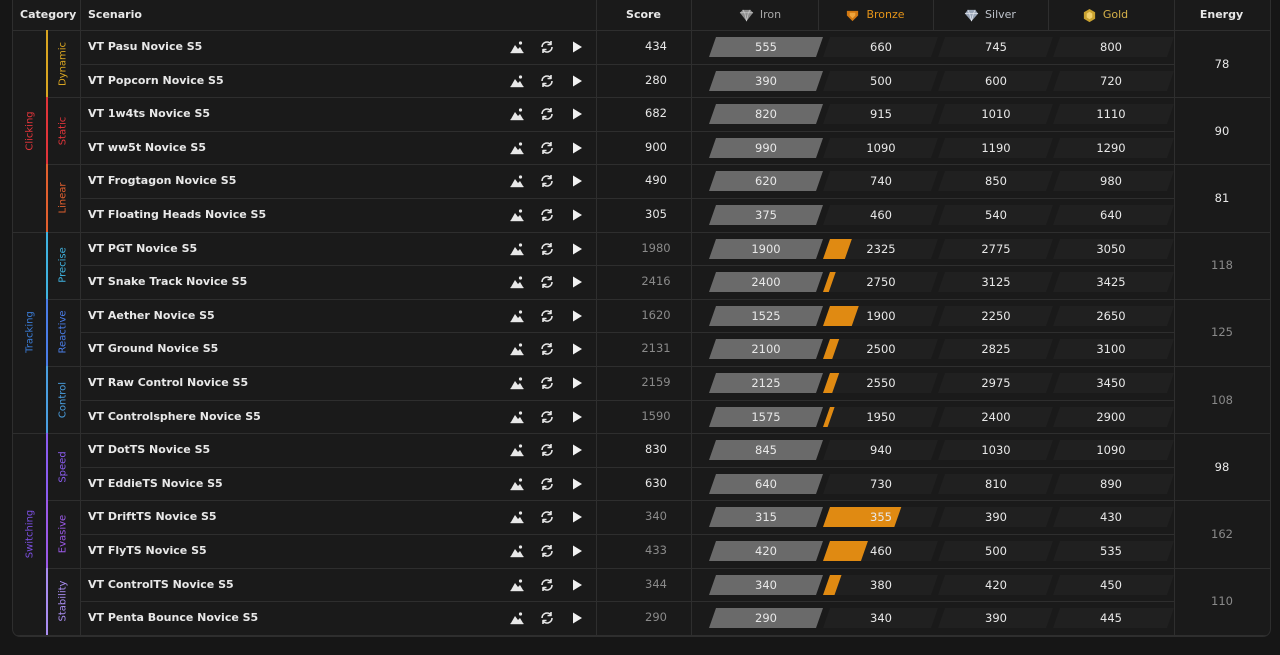 The image size is (1280, 655). What do you see at coordinates (996, 114) in the screenshot?
I see `silver-threshold: 1010` at bounding box center [996, 114].